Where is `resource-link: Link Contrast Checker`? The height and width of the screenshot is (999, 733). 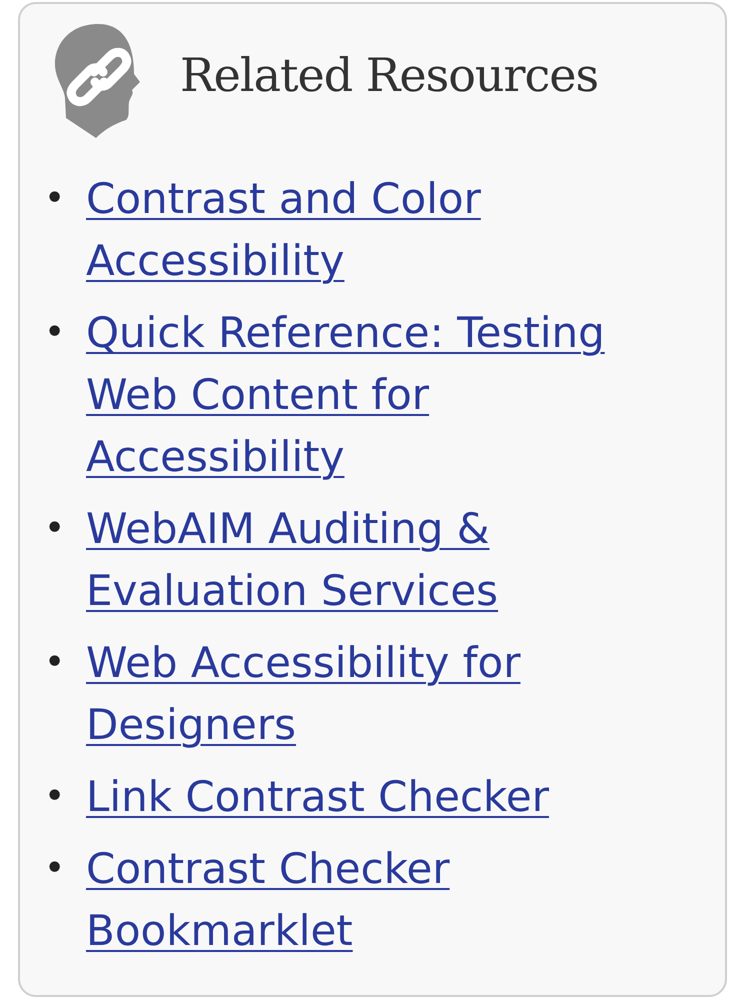 resource-link: Link Contrast Checker is located at coordinates (317, 797).